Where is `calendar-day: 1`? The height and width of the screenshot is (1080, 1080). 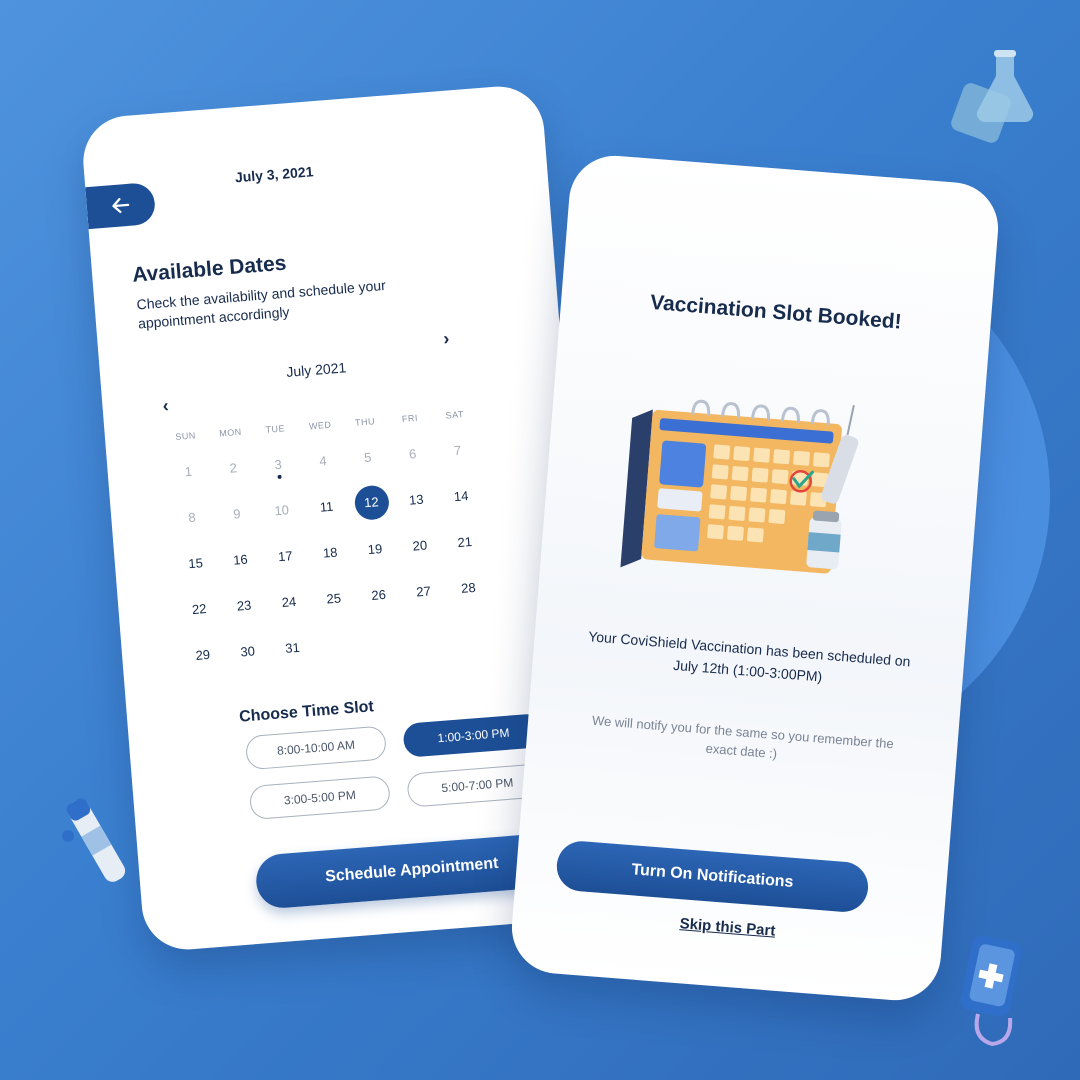 calendar-day: 1 is located at coordinates (188, 471).